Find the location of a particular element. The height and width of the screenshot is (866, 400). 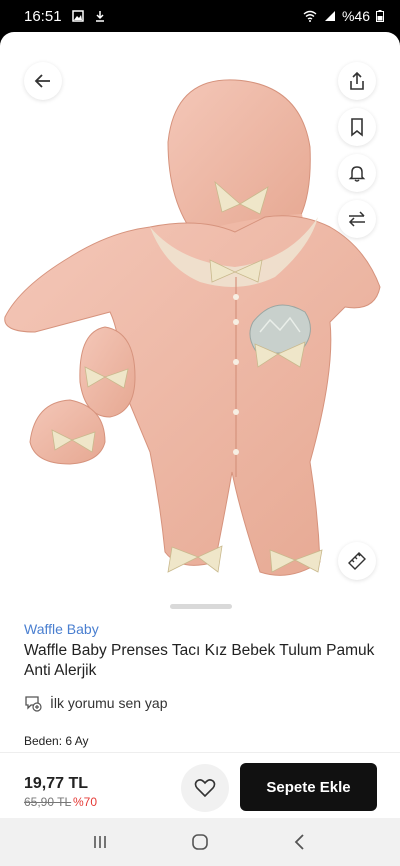

purchase-bar: 19,77 TL 65,90 TL %70 Sepete Ekle is located at coordinates (200, 785).